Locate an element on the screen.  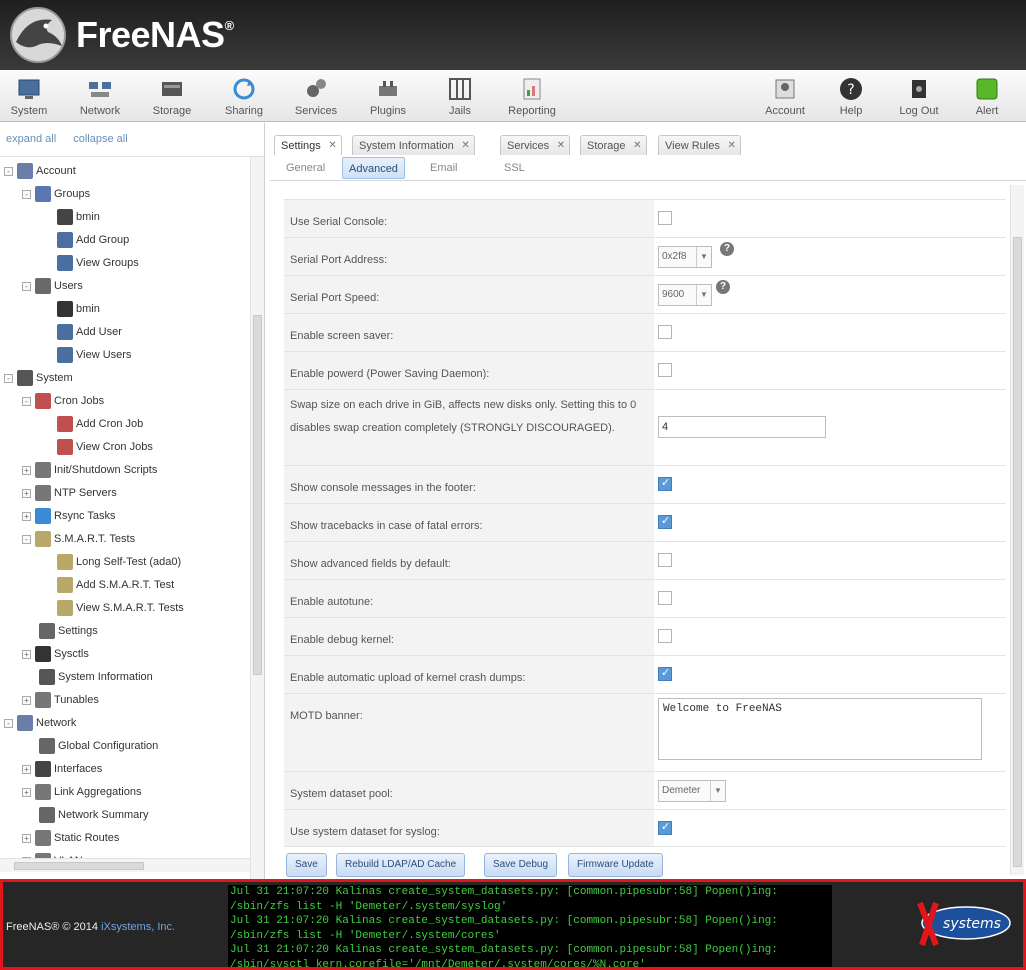
tree-item-network-summary: Network Summary is located at coordinates (85, 815).